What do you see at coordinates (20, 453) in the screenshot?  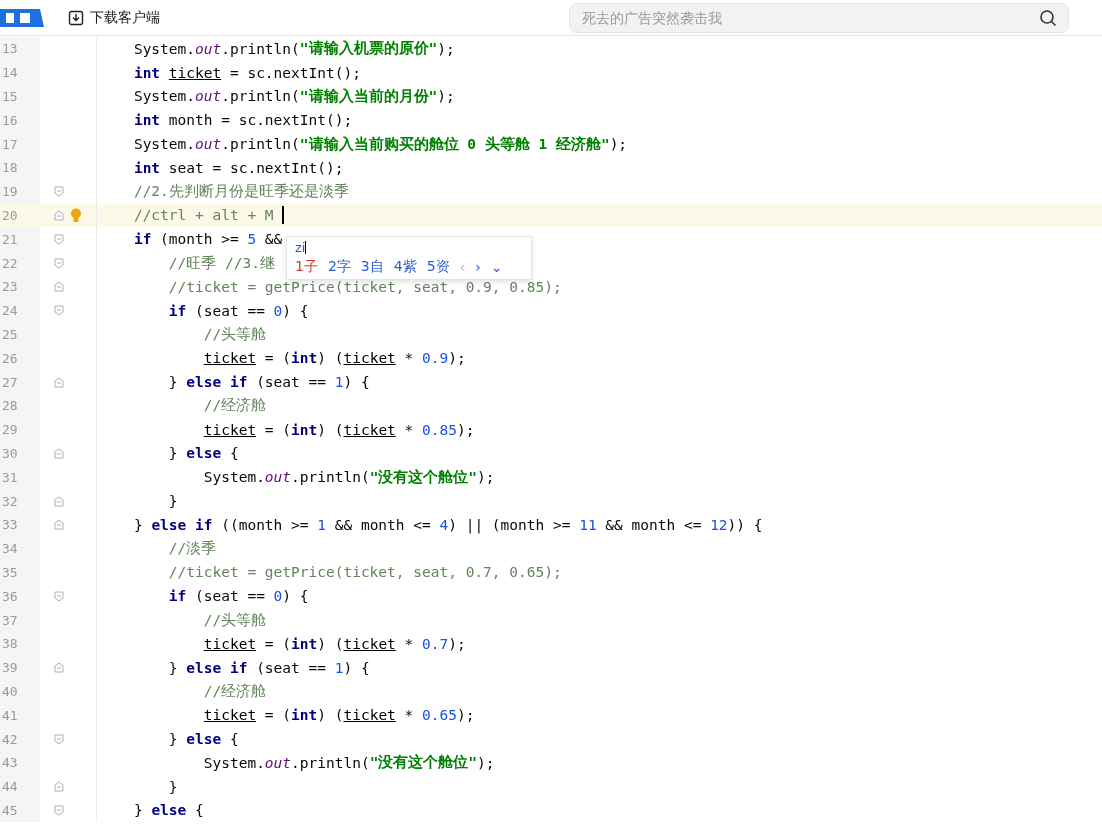 I see `line-number: 30` at bounding box center [20, 453].